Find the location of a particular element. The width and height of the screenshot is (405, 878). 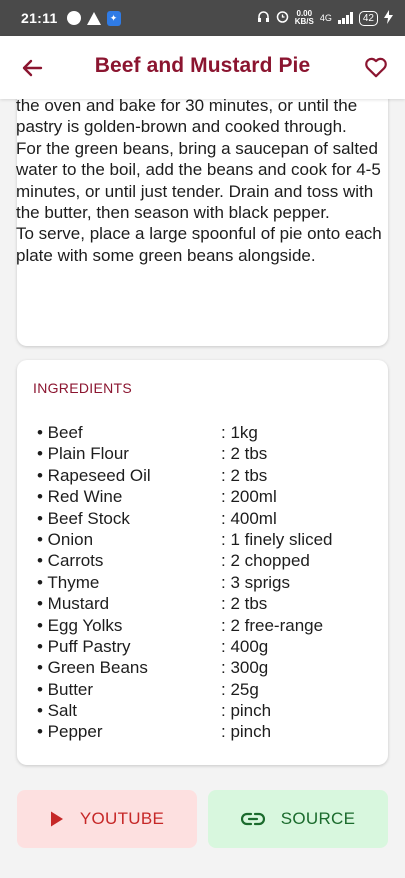

ingredient-name: • Pepper is located at coordinates (70, 732).